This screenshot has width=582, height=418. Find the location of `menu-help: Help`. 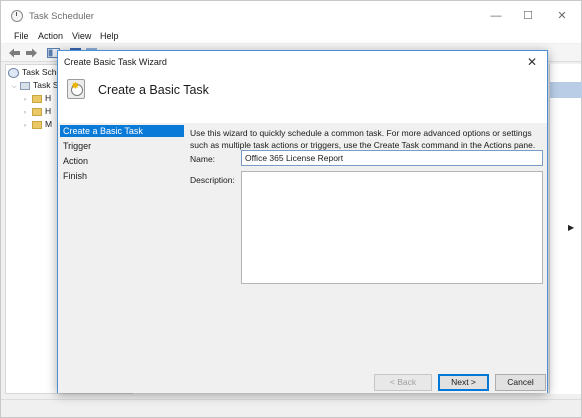

menu-help: Help is located at coordinates (109, 36).